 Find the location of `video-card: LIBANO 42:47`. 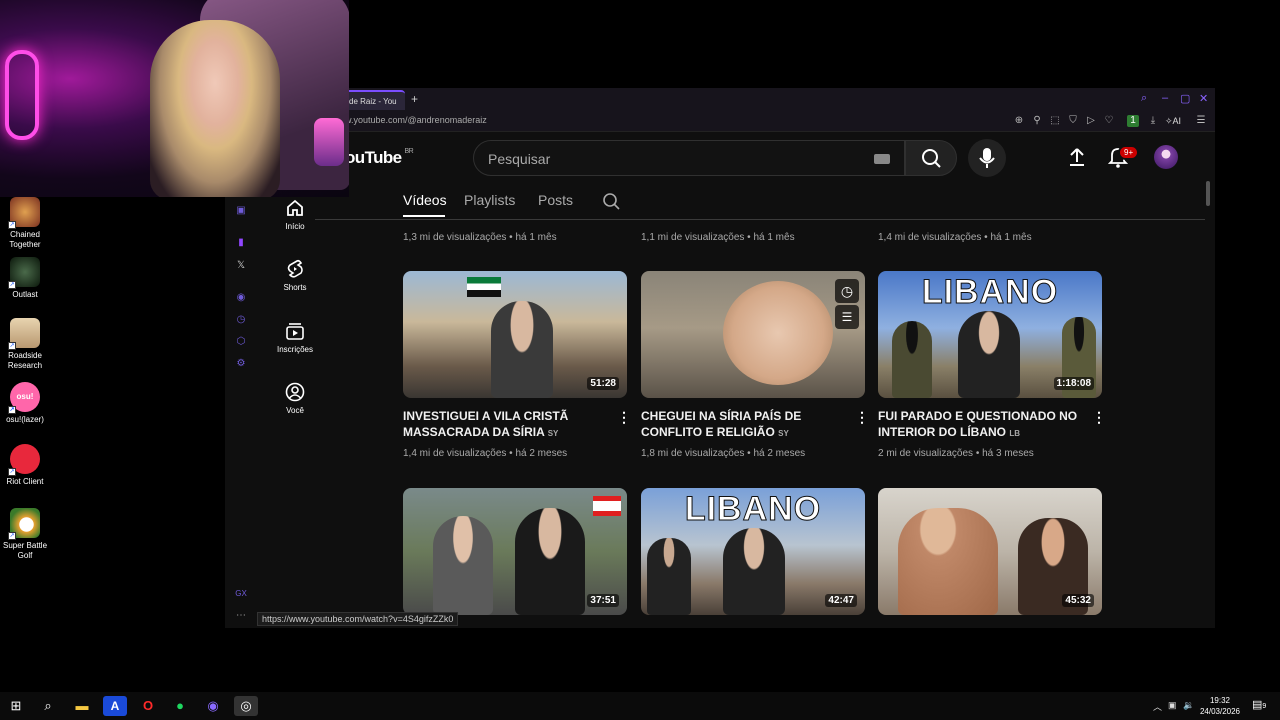

video-card: LIBANO 42:47 is located at coordinates (753, 551).